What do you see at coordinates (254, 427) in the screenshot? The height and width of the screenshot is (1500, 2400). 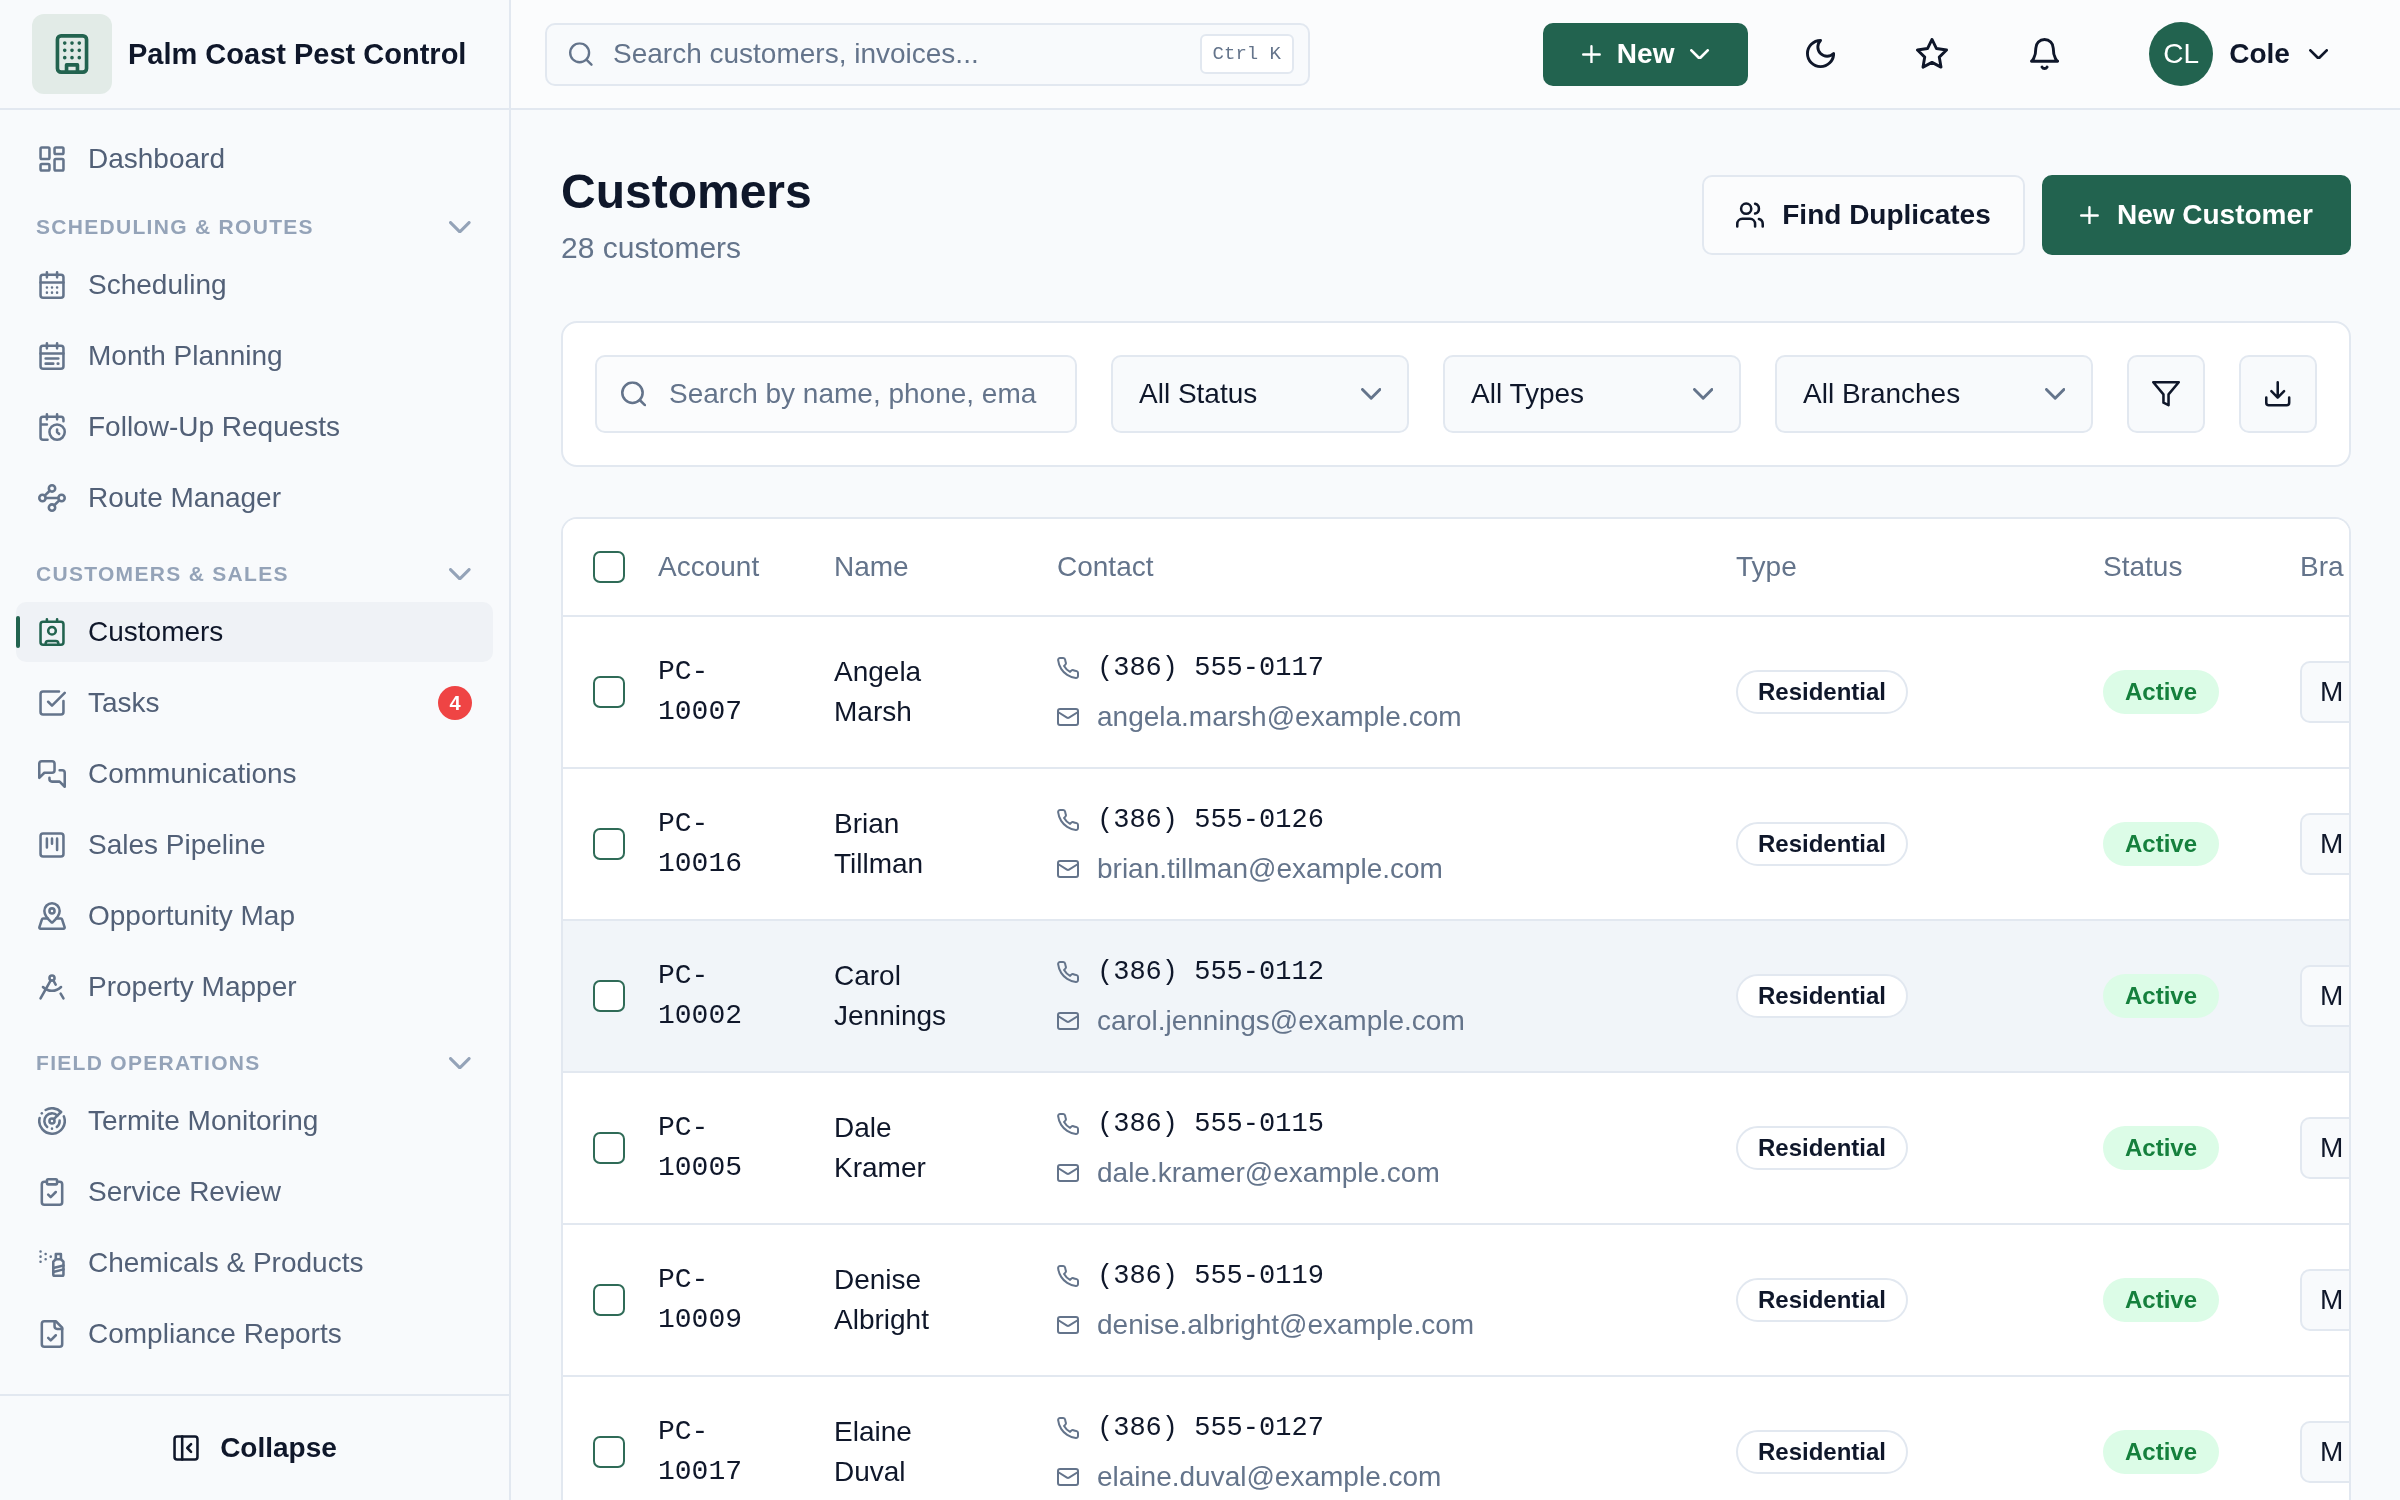 I see `sidebar-item: Follow-Up Requests` at bounding box center [254, 427].